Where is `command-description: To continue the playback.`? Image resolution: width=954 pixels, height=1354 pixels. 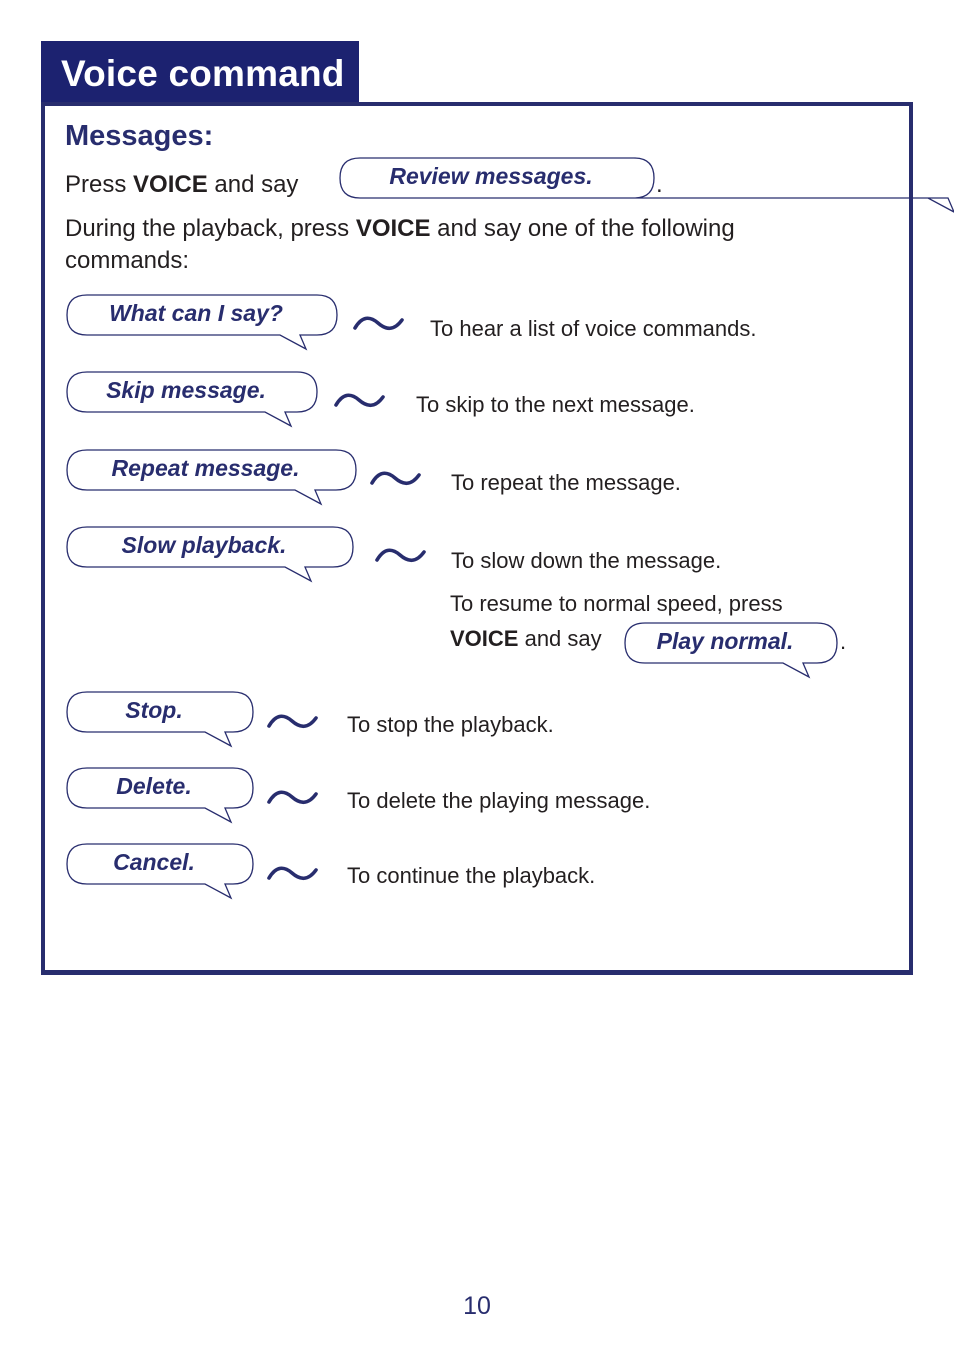 command-description: To continue the playback. is located at coordinates (471, 875).